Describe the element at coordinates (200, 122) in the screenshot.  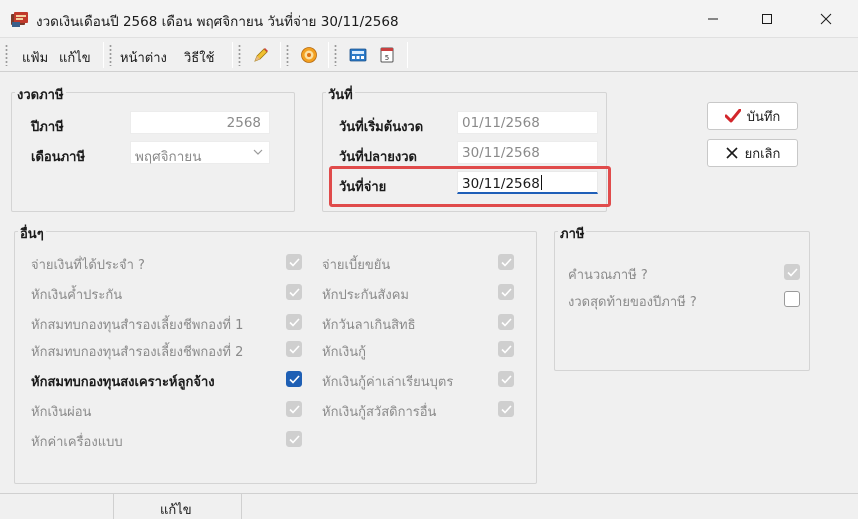
I see `tax-year-field: 2568` at that location.